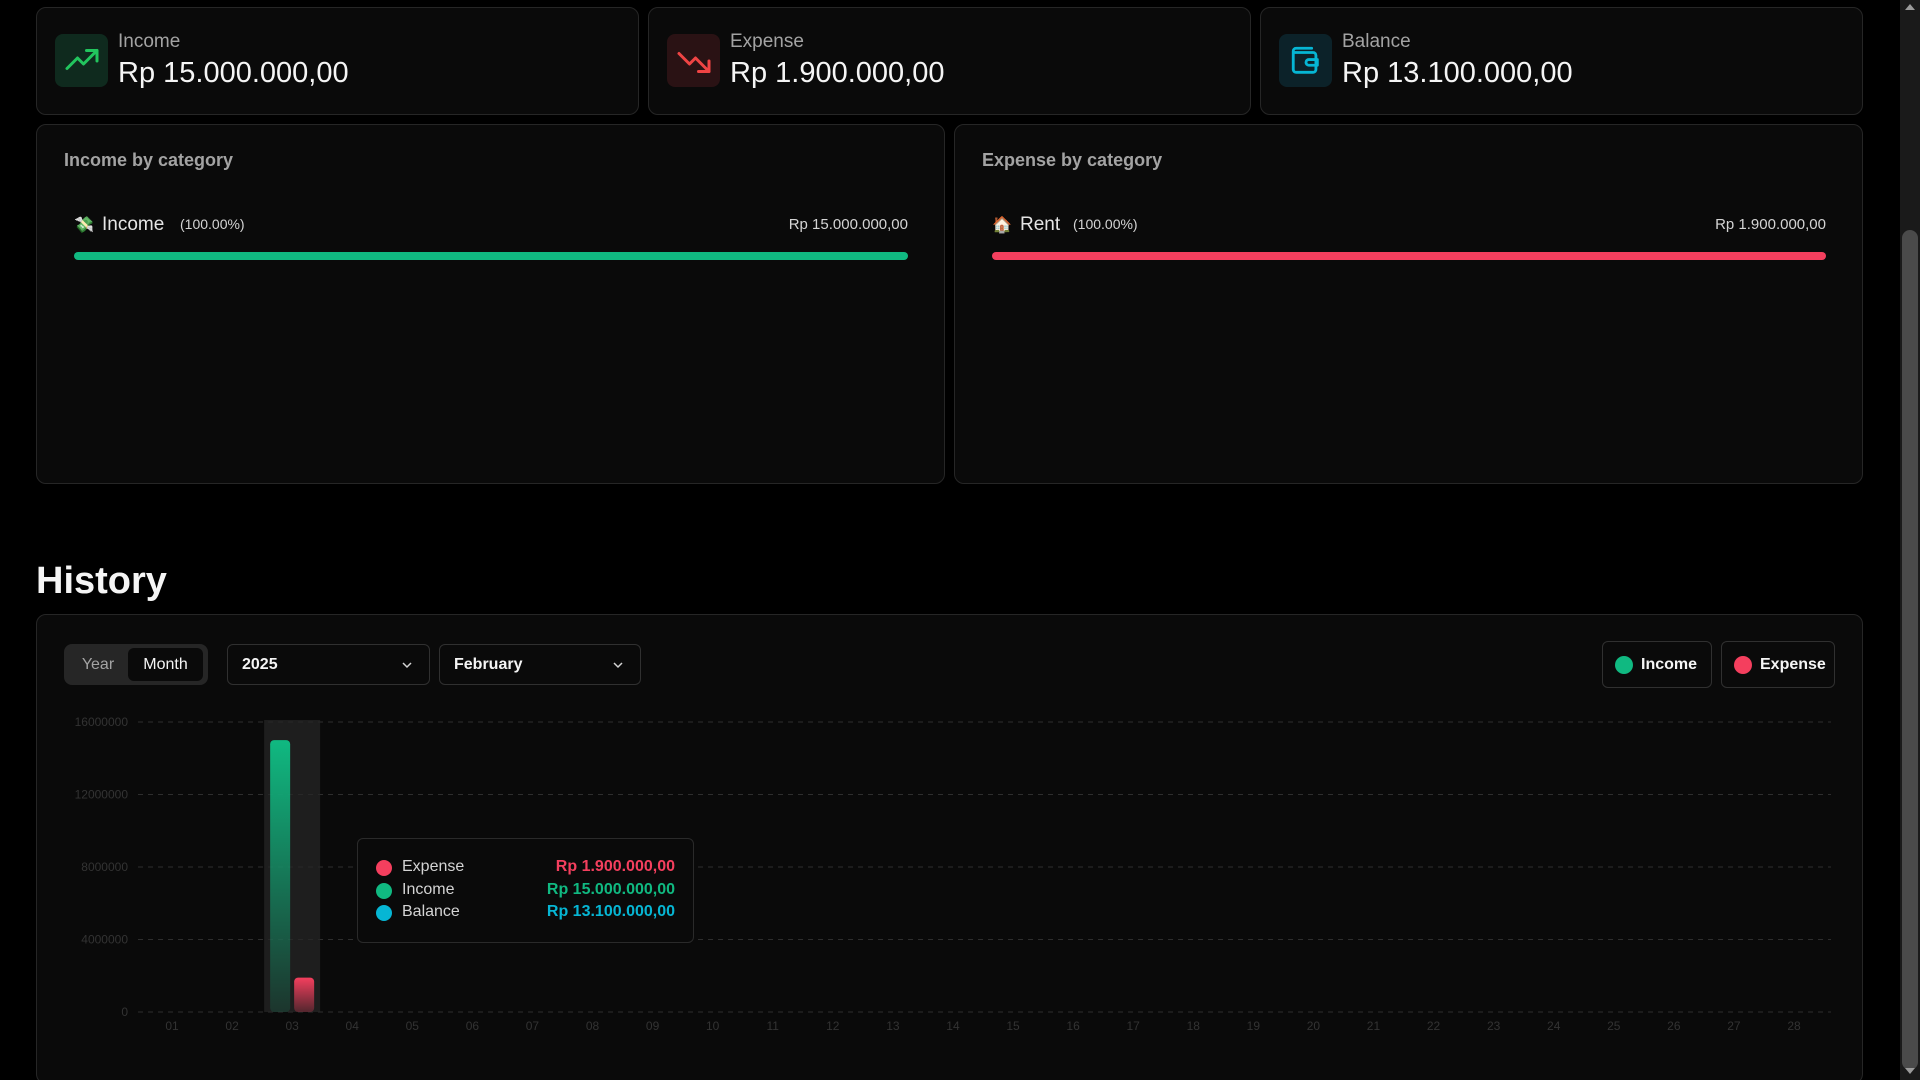 The width and height of the screenshot is (1920, 1080). What do you see at coordinates (525, 913) in the screenshot?
I see `tooltip-row-balance: Balance Rp 13.100.000,00` at bounding box center [525, 913].